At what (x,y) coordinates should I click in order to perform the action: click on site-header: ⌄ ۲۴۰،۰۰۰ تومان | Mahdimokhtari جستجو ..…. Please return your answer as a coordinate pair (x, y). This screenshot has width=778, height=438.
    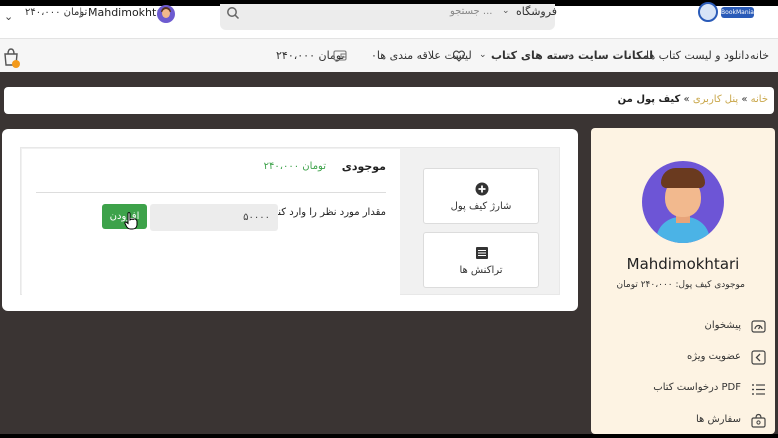
    Looking at the image, I should click on (389, 20).